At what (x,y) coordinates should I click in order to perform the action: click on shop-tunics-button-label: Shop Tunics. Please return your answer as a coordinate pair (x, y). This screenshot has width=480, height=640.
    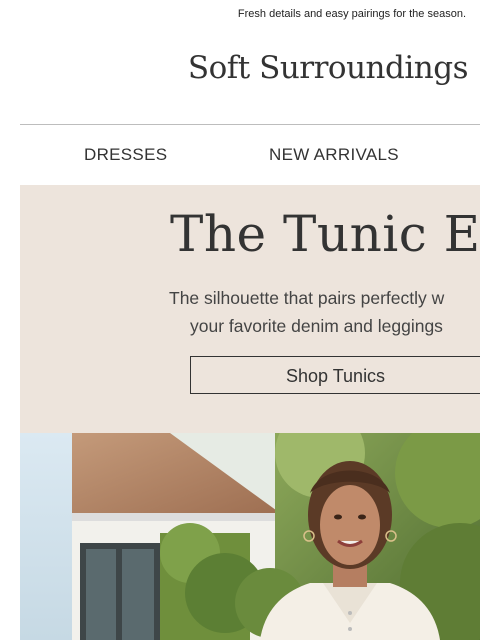
    Looking at the image, I should click on (336, 376).